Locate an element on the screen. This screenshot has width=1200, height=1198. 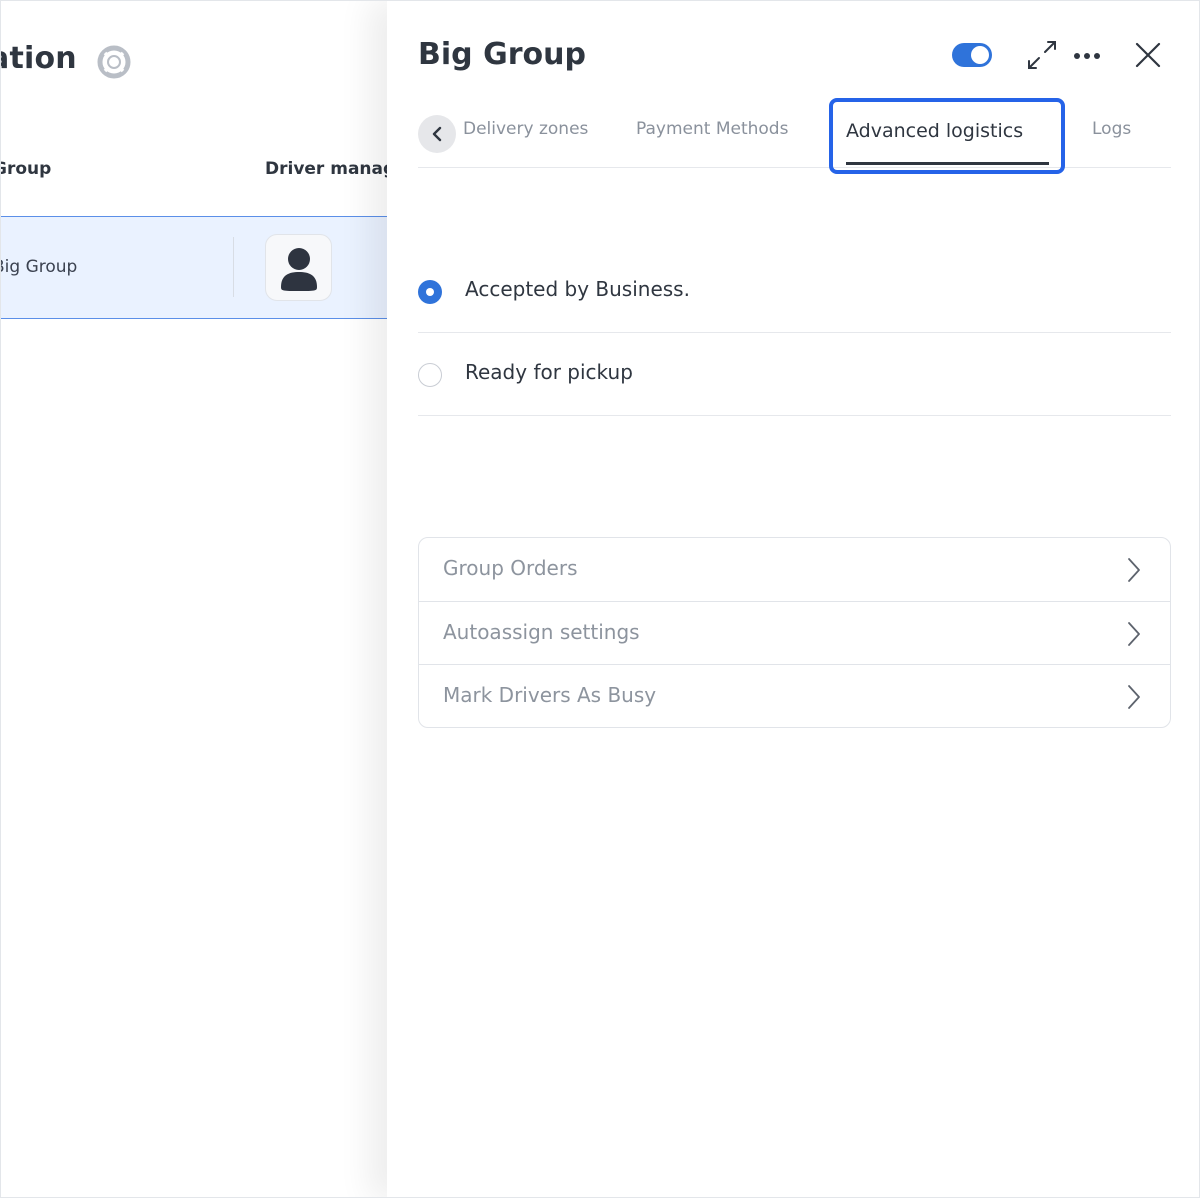
user-icon is located at coordinates (298, 269).